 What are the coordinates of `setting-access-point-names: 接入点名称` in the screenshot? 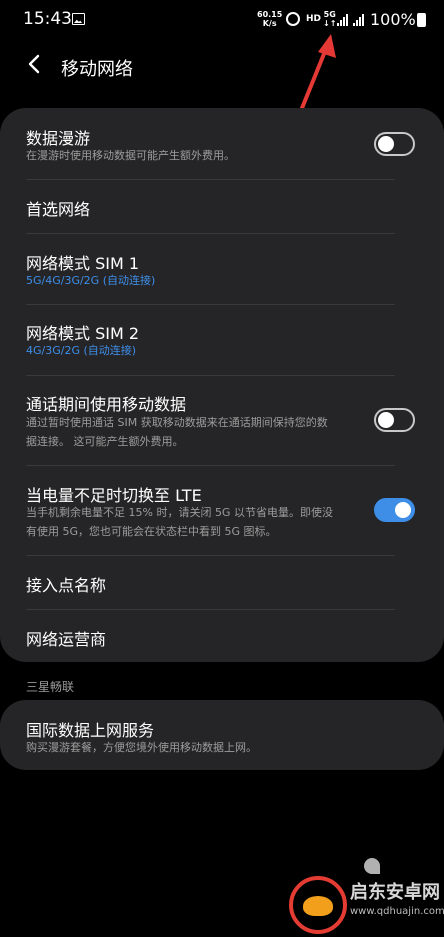 It's located at (222, 582).